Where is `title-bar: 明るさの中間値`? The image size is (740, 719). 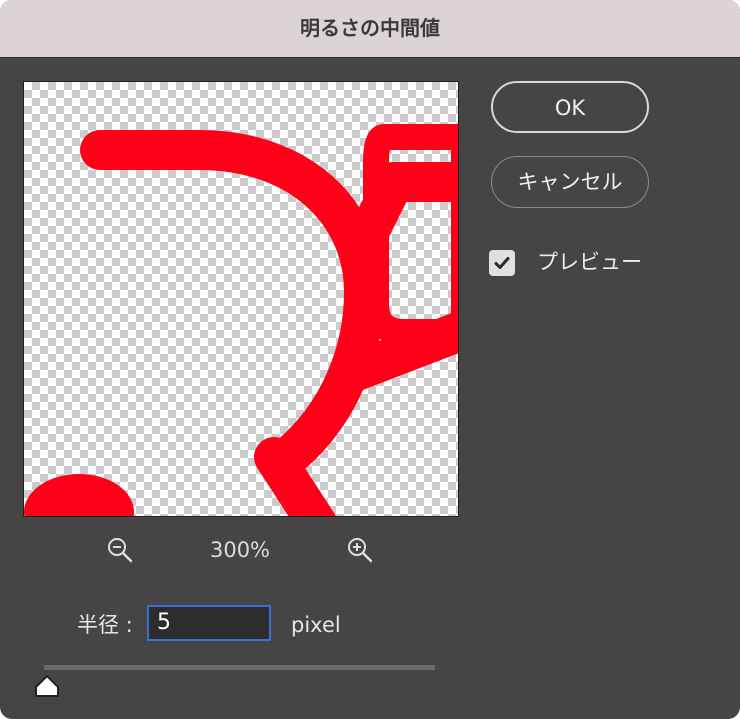
title-bar: 明るさの中間値 is located at coordinates (370, 29).